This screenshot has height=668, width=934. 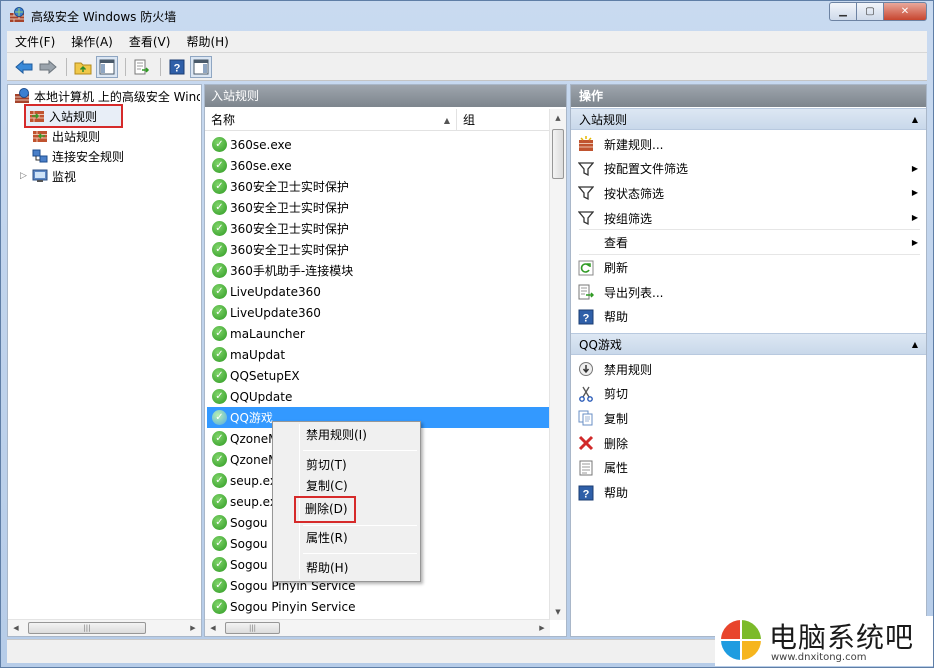 What do you see at coordinates (22, 95) in the screenshot?
I see `firewall-icon` at bounding box center [22, 95].